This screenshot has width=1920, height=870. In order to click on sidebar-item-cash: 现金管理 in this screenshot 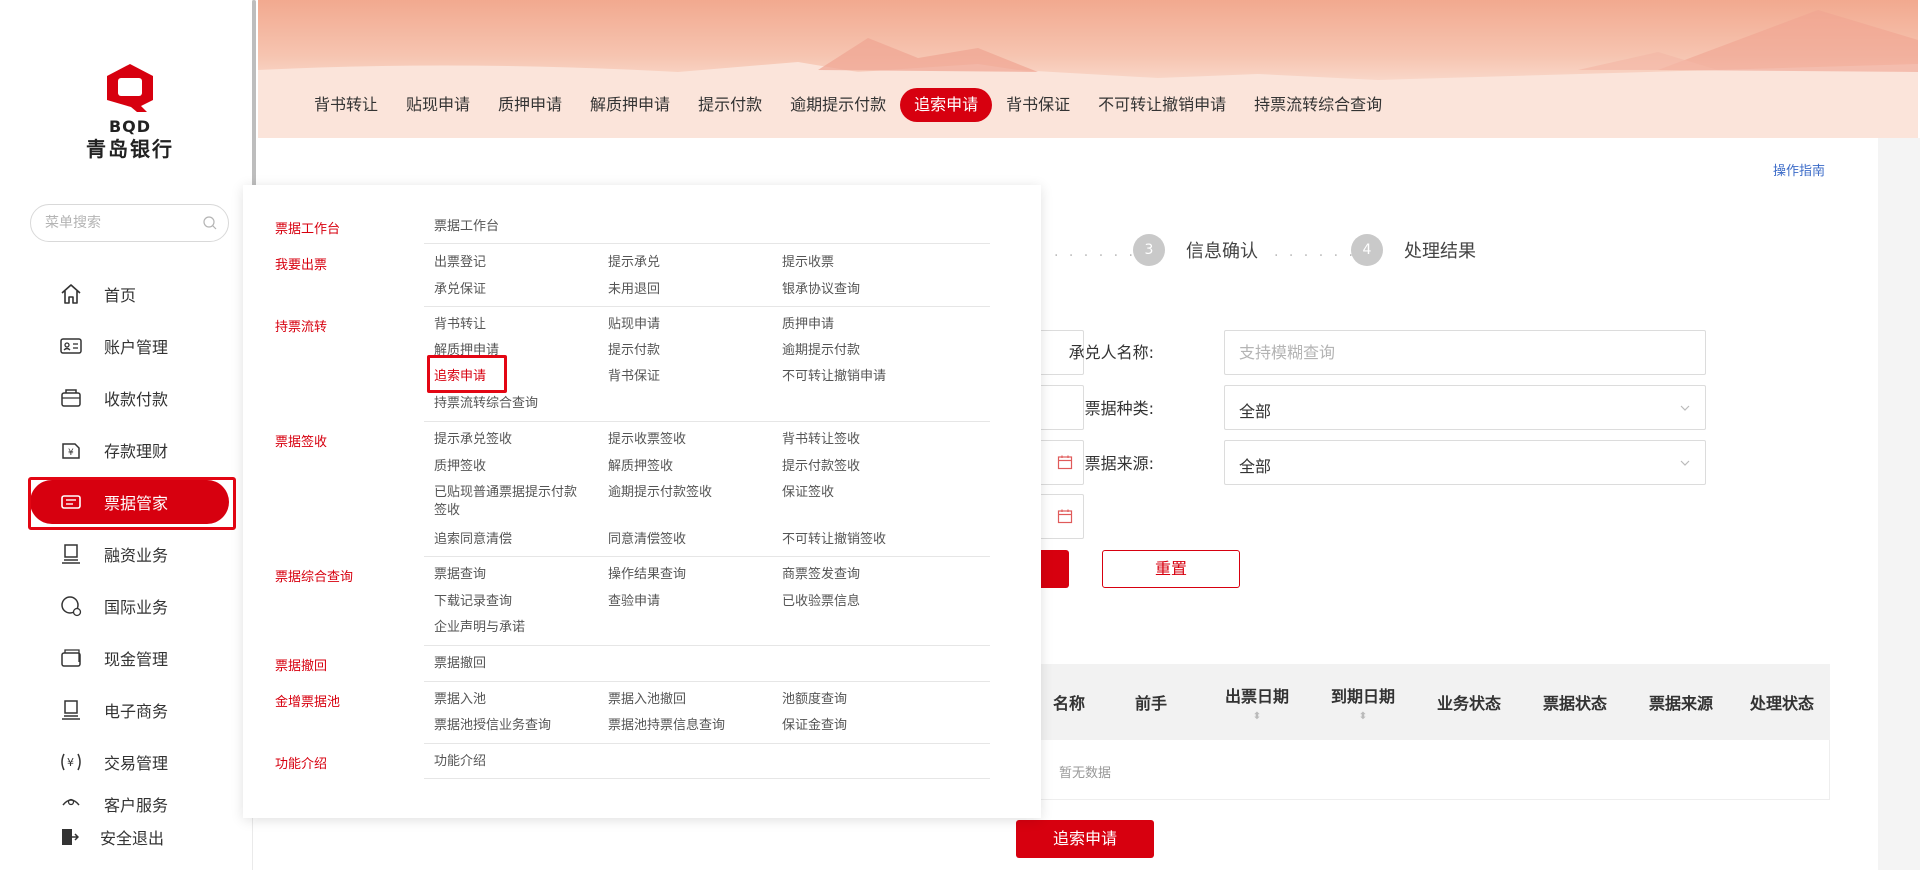, I will do `click(129, 658)`.